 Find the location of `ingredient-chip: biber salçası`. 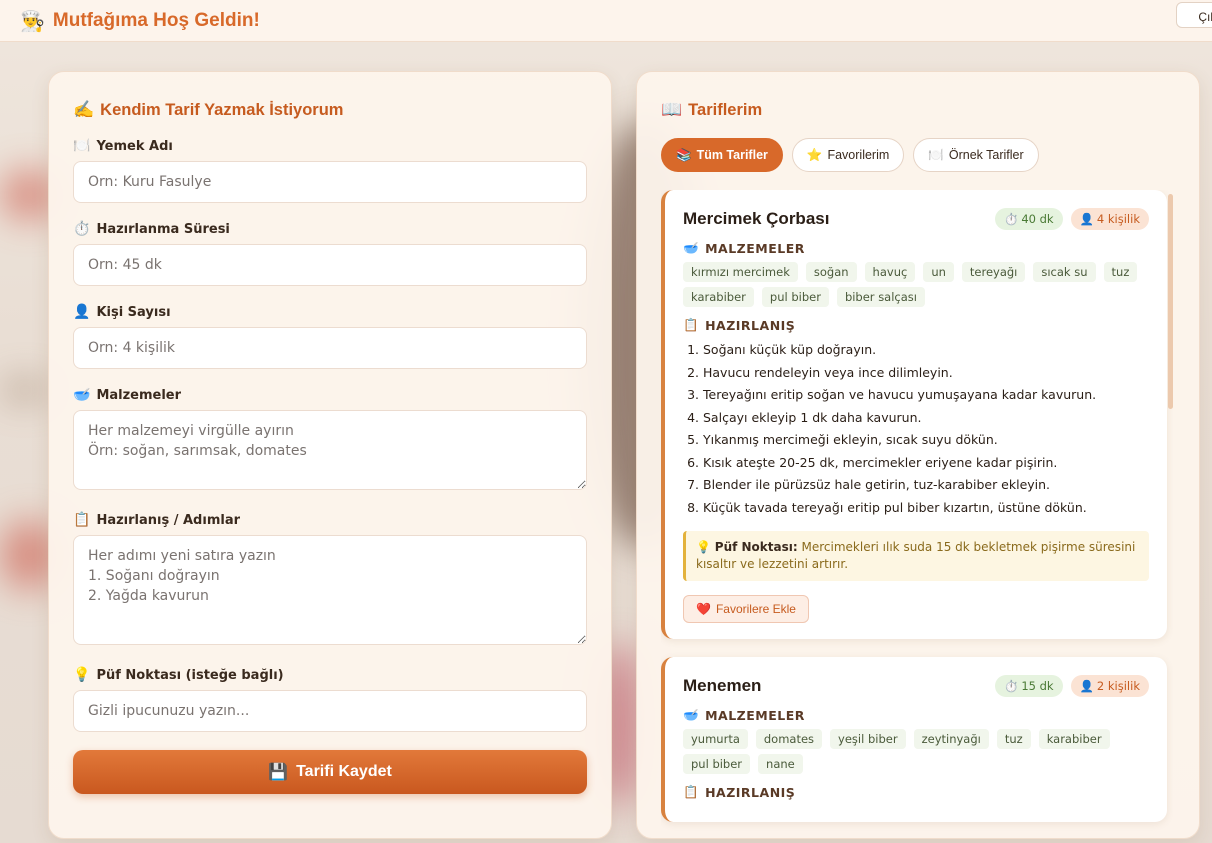

ingredient-chip: biber salçası is located at coordinates (880, 297).